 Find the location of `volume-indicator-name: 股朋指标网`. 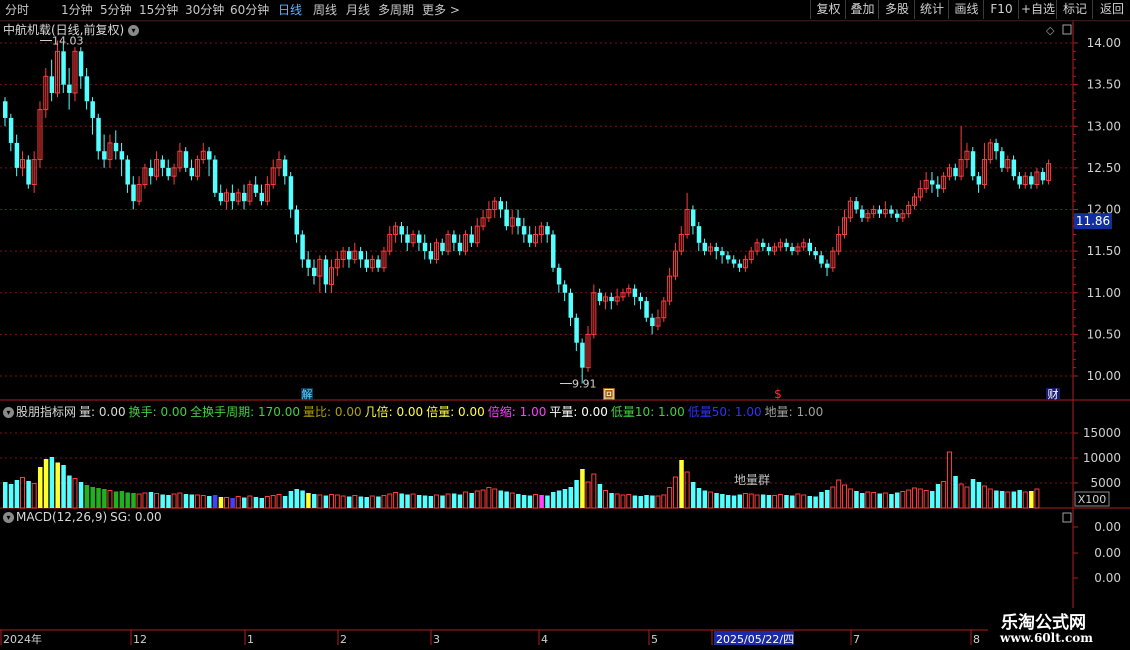

volume-indicator-name: 股朋指标网 is located at coordinates (46, 412).